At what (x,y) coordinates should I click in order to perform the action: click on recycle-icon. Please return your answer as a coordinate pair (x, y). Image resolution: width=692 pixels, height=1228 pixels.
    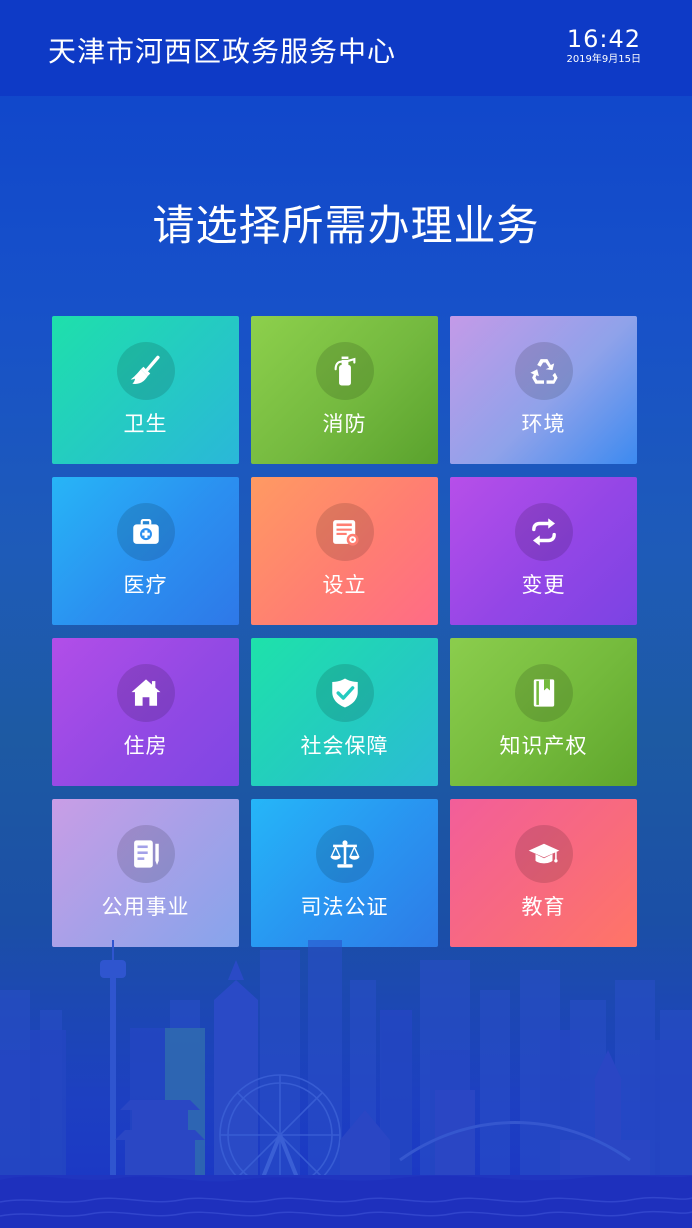
    Looking at the image, I should click on (543, 371).